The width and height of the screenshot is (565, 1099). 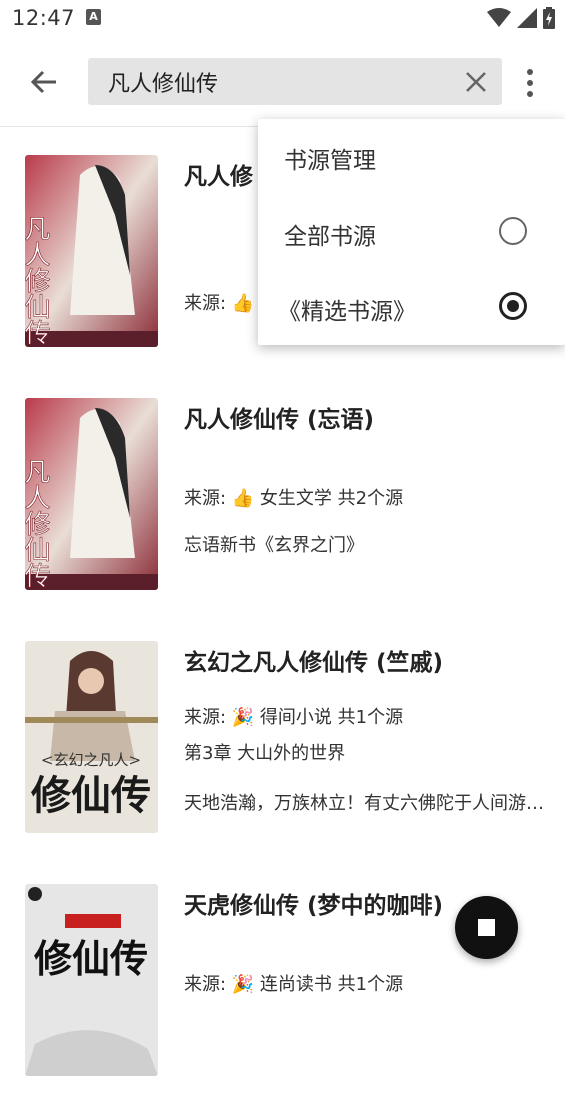 What do you see at coordinates (330, 237) in the screenshot?
I see `menu-item-label: 全部书源` at bounding box center [330, 237].